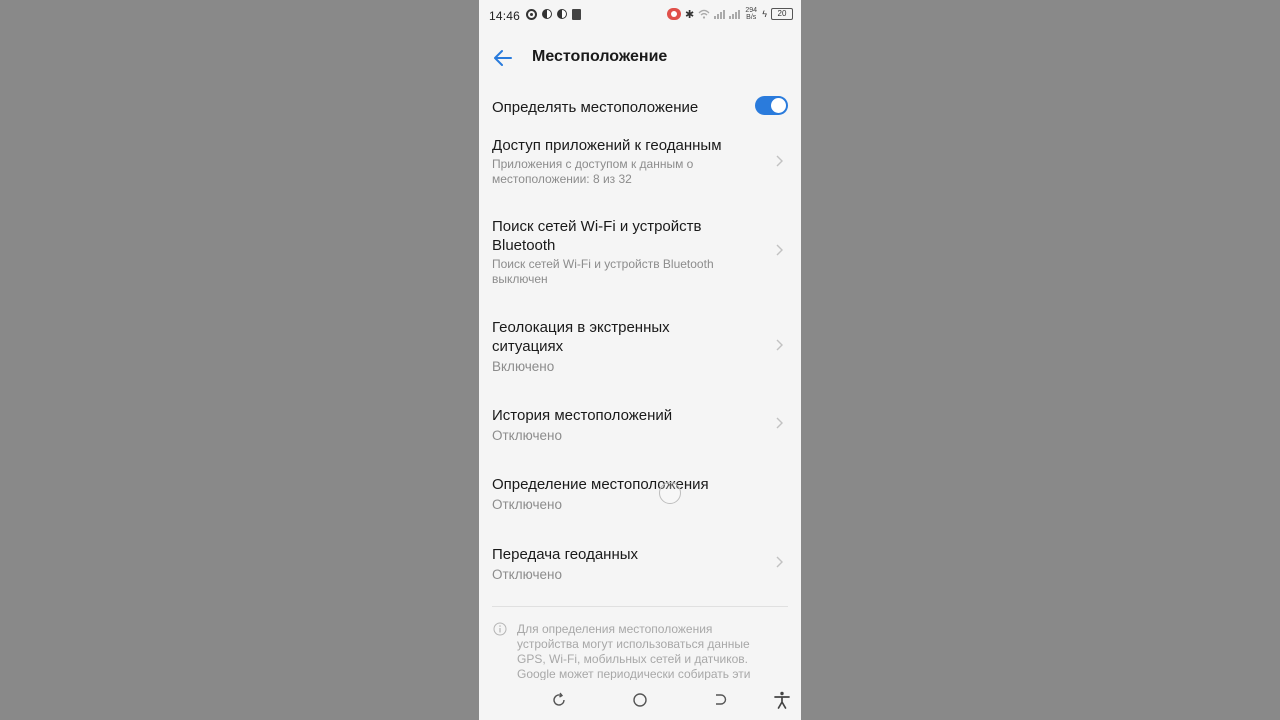 This screenshot has height=720, width=1280. I want to click on location-toggle-switch, so click(771, 105).